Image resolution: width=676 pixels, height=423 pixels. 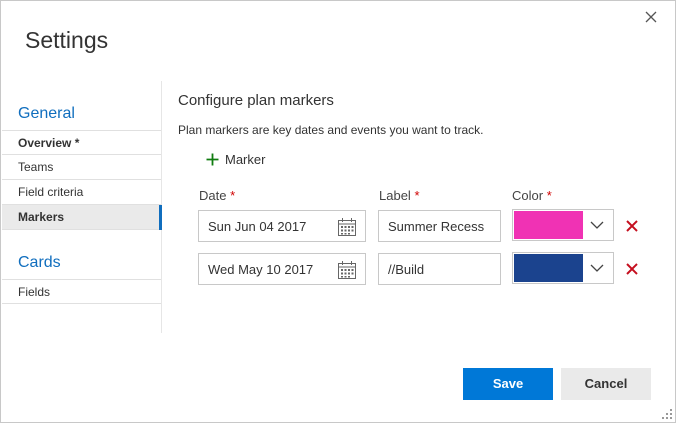 What do you see at coordinates (81, 291) in the screenshot?
I see `sidebar-item-fields: Fields` at bounding box center [81, 291].